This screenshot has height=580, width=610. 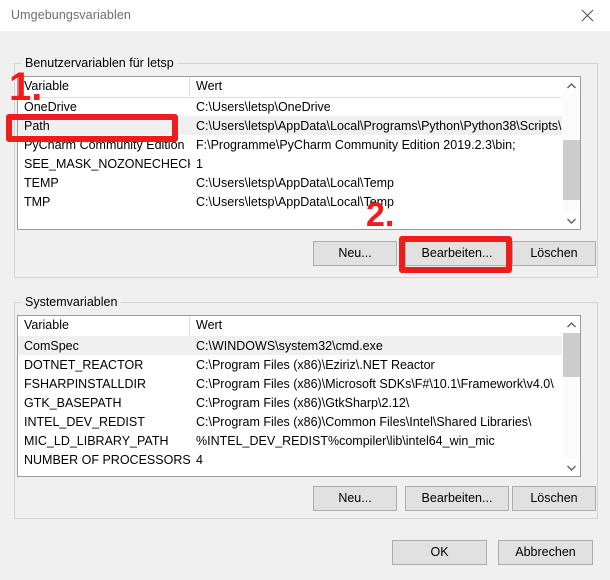 What do you see at coordinates (385, 326) in the screenshot?
I see `system-column-header-value: Wert` at bounding box center [385, 326].